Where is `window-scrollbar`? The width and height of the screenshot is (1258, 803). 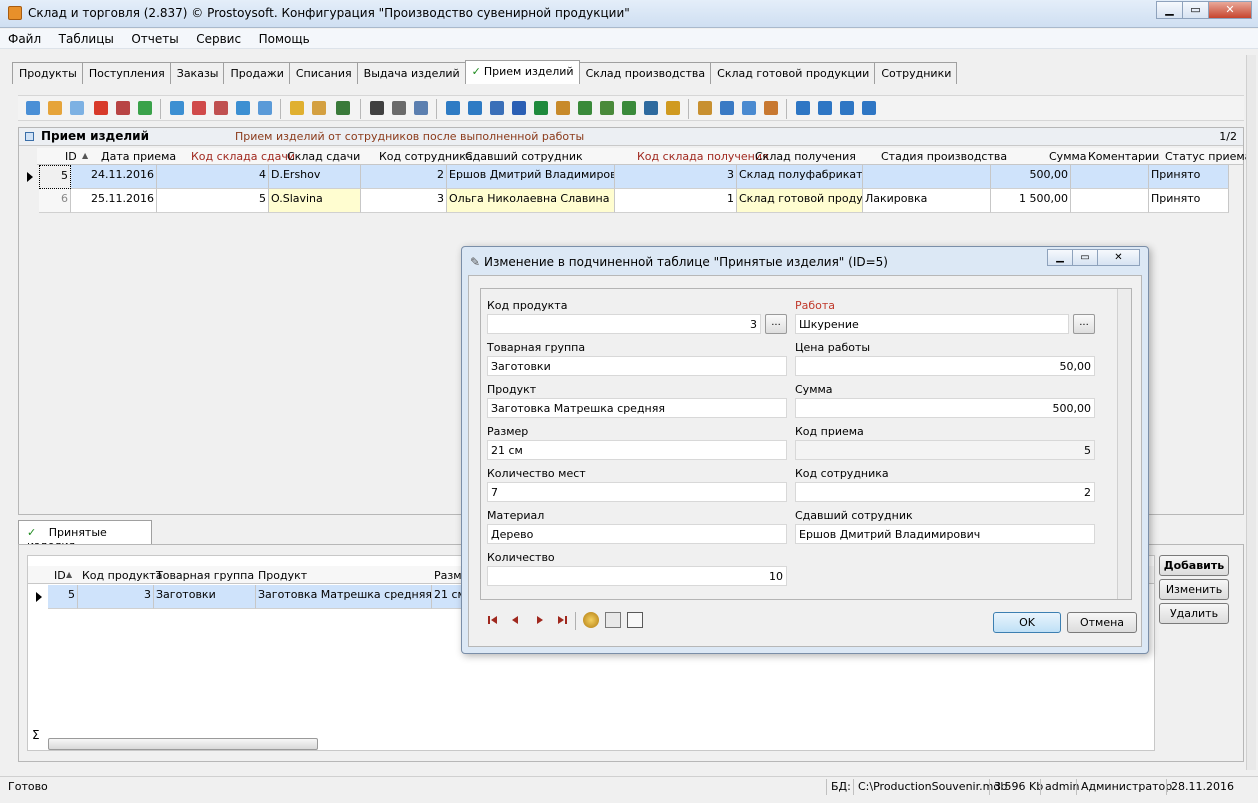
window-scrollbar is located at coordinates (1251, 412).